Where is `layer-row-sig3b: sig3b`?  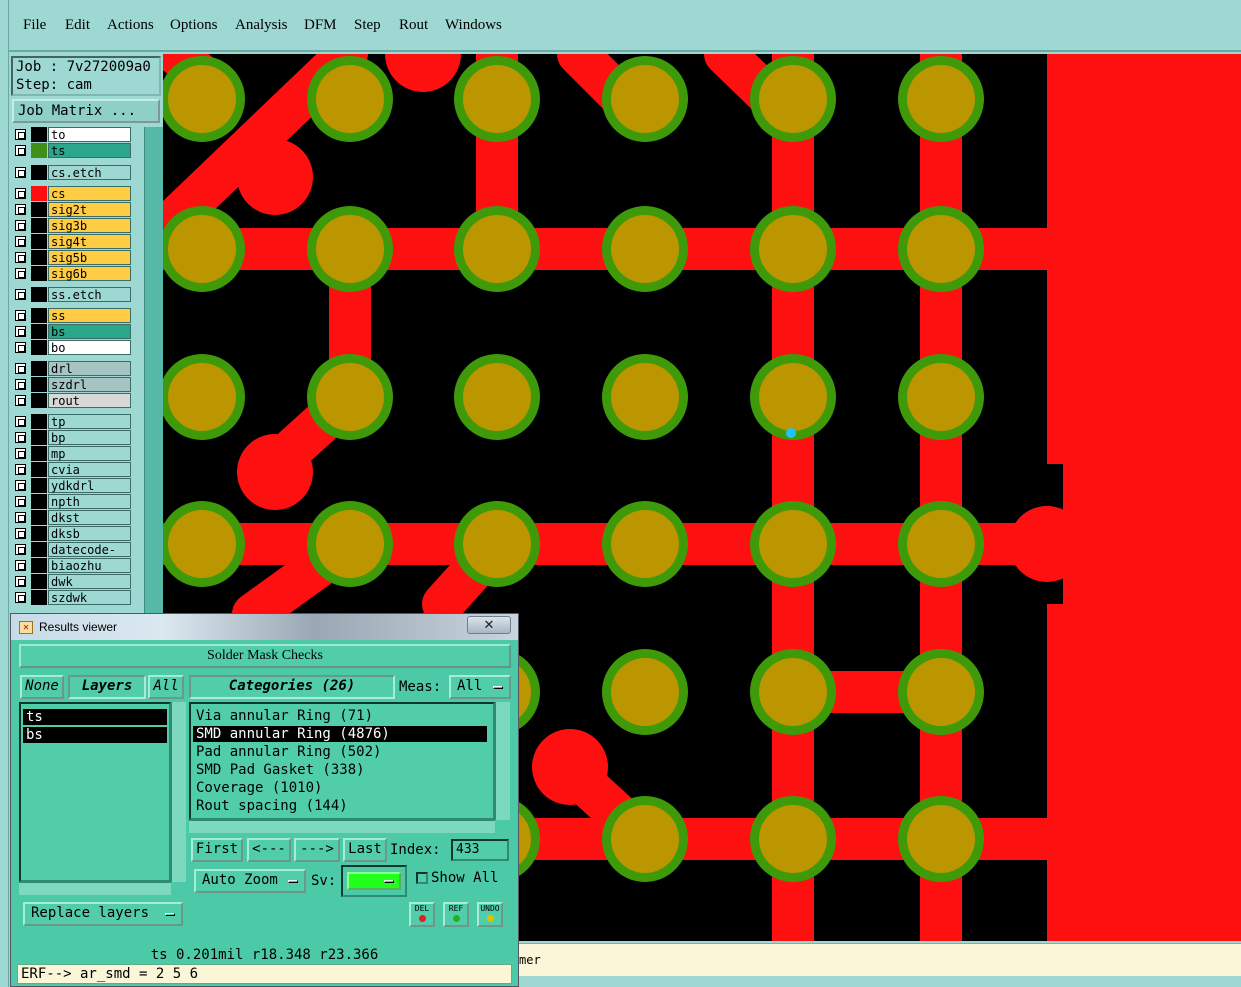 layer-row-sig3b: sig3b is located at coordinates (73, 225).